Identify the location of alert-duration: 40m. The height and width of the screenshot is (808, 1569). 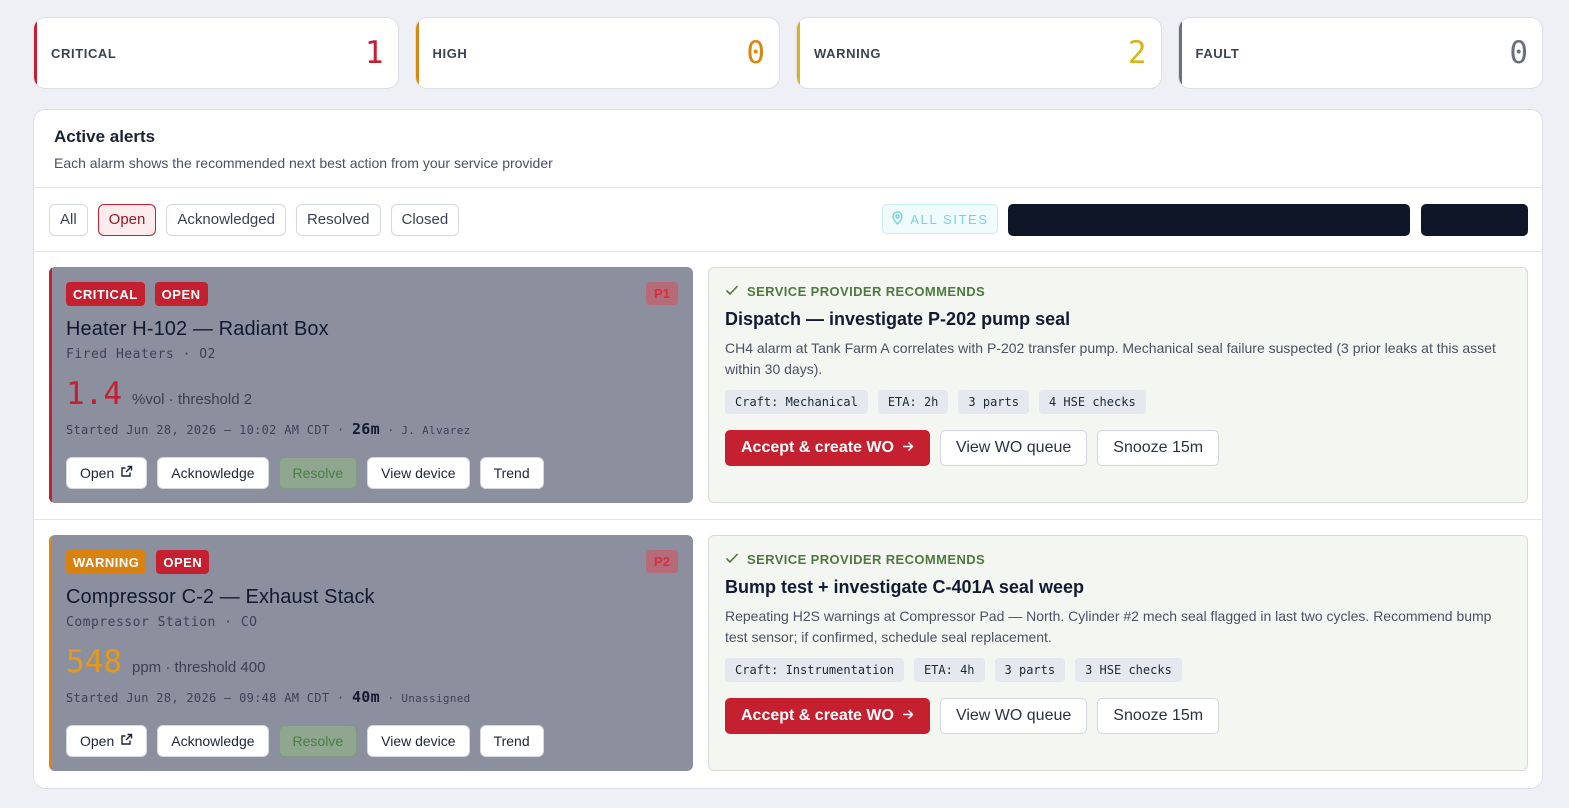
(365, 697).